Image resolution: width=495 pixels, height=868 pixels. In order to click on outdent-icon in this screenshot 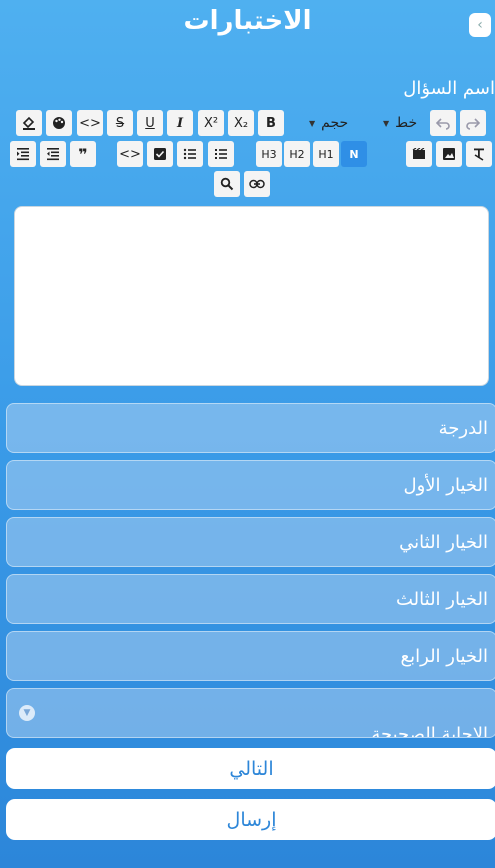, I will do `click(53, 154)`.